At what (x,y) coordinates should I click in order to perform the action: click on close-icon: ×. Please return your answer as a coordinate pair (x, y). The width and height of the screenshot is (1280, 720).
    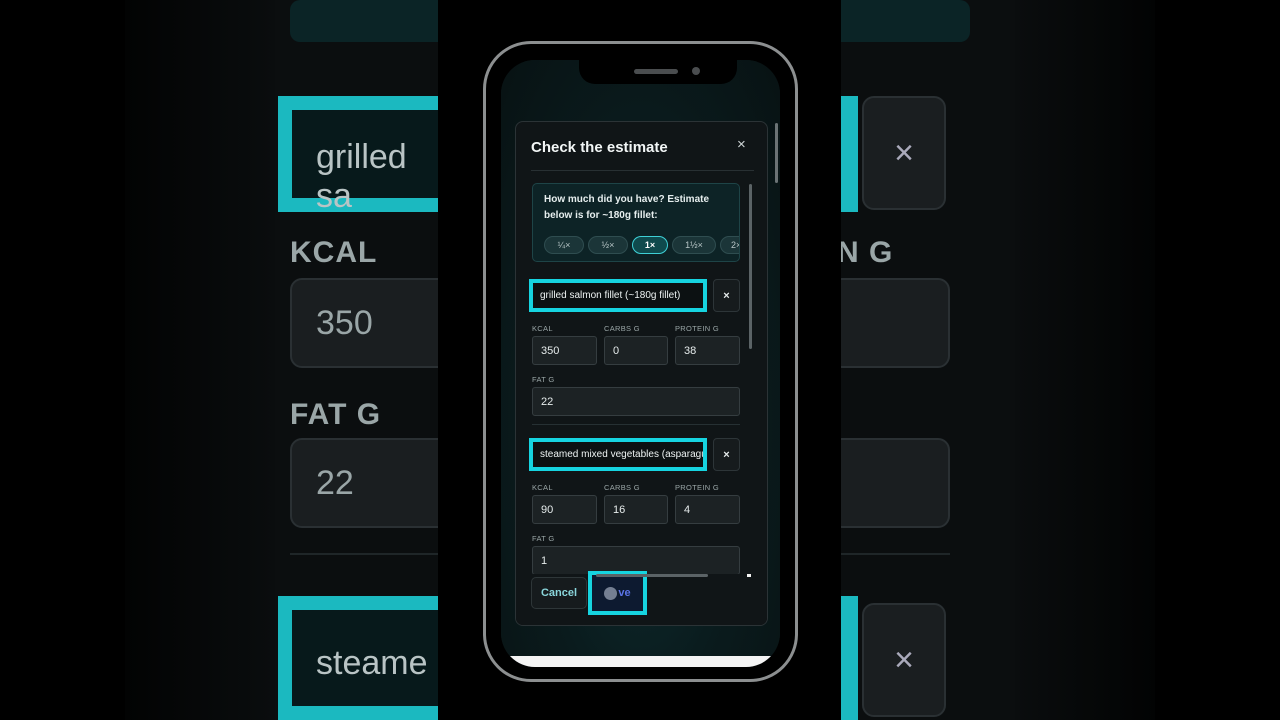
    Looking at the image, I should click on (741, 144).